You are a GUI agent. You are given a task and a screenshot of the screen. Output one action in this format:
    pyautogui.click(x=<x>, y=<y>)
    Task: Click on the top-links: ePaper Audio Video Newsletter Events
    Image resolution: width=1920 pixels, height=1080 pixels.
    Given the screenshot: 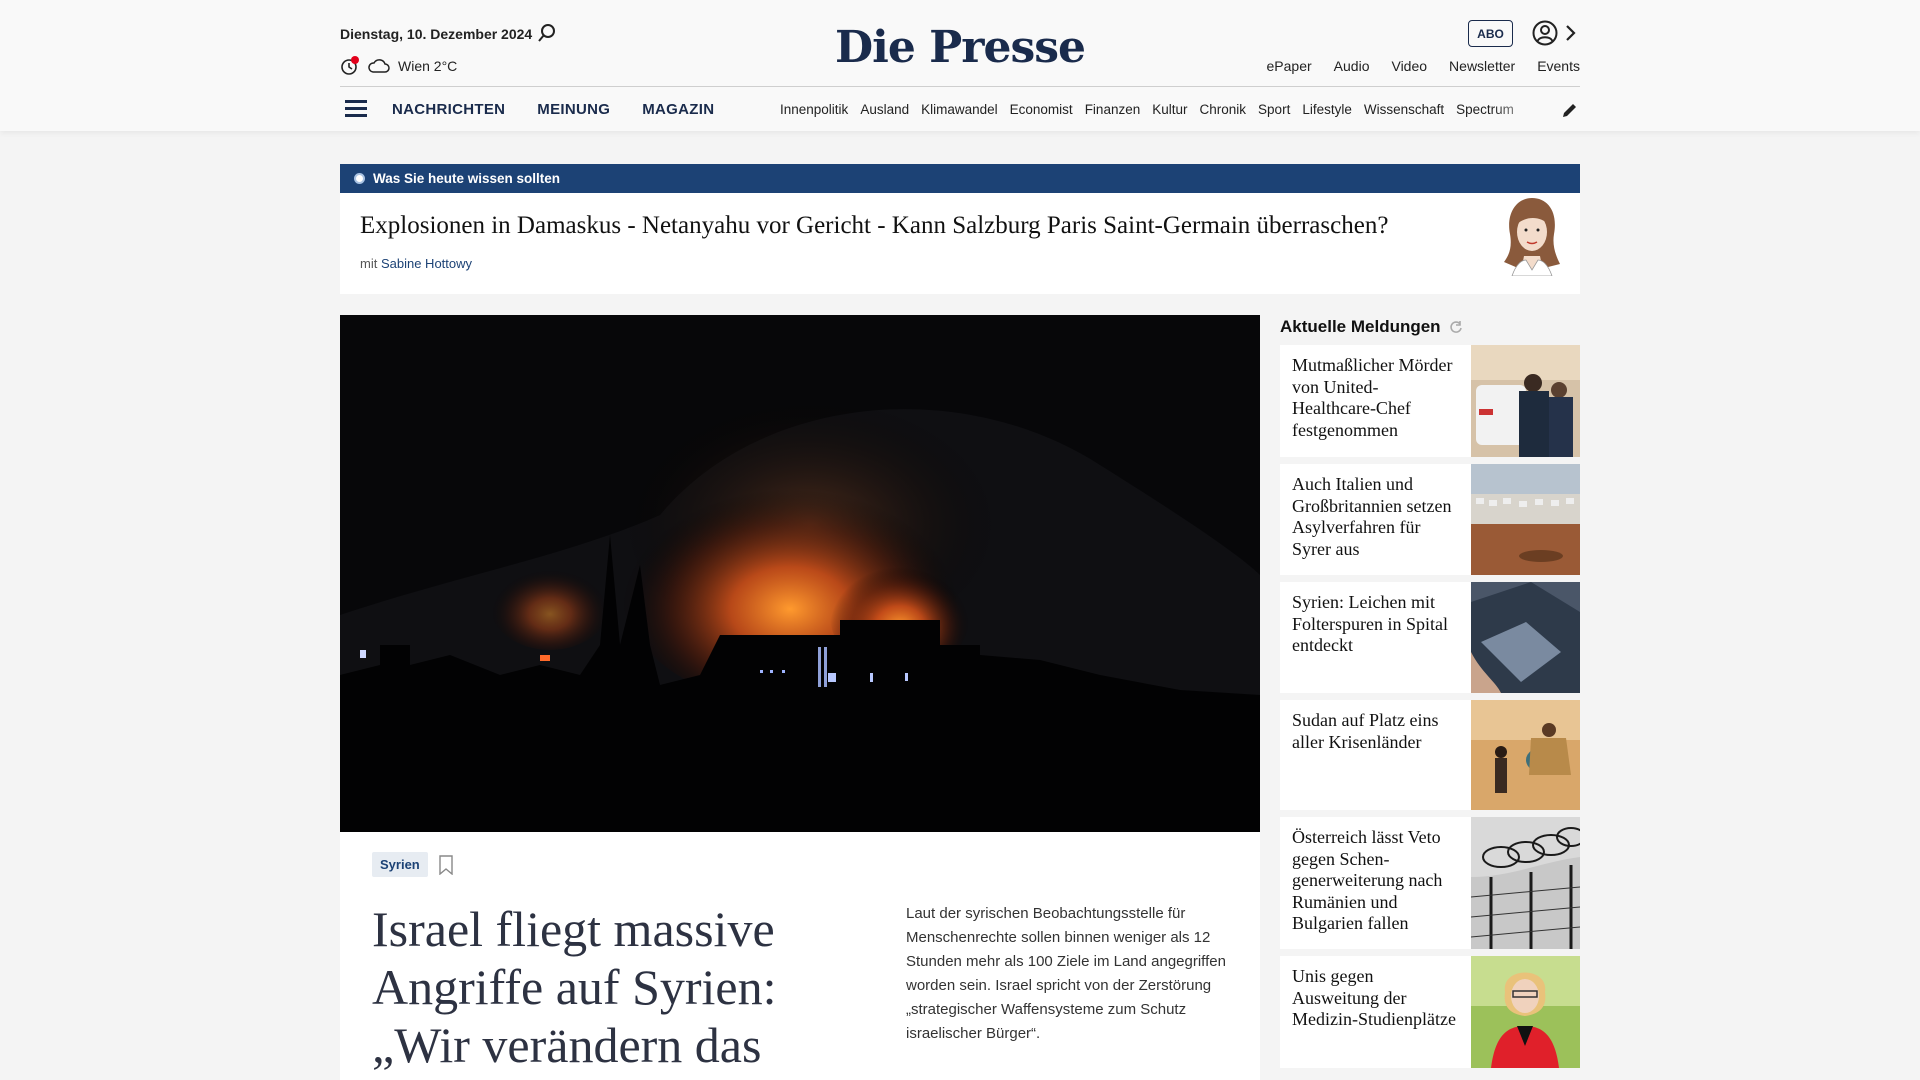 What is the action you would take?
    pyautogui.click(x=1423, y=66)
    